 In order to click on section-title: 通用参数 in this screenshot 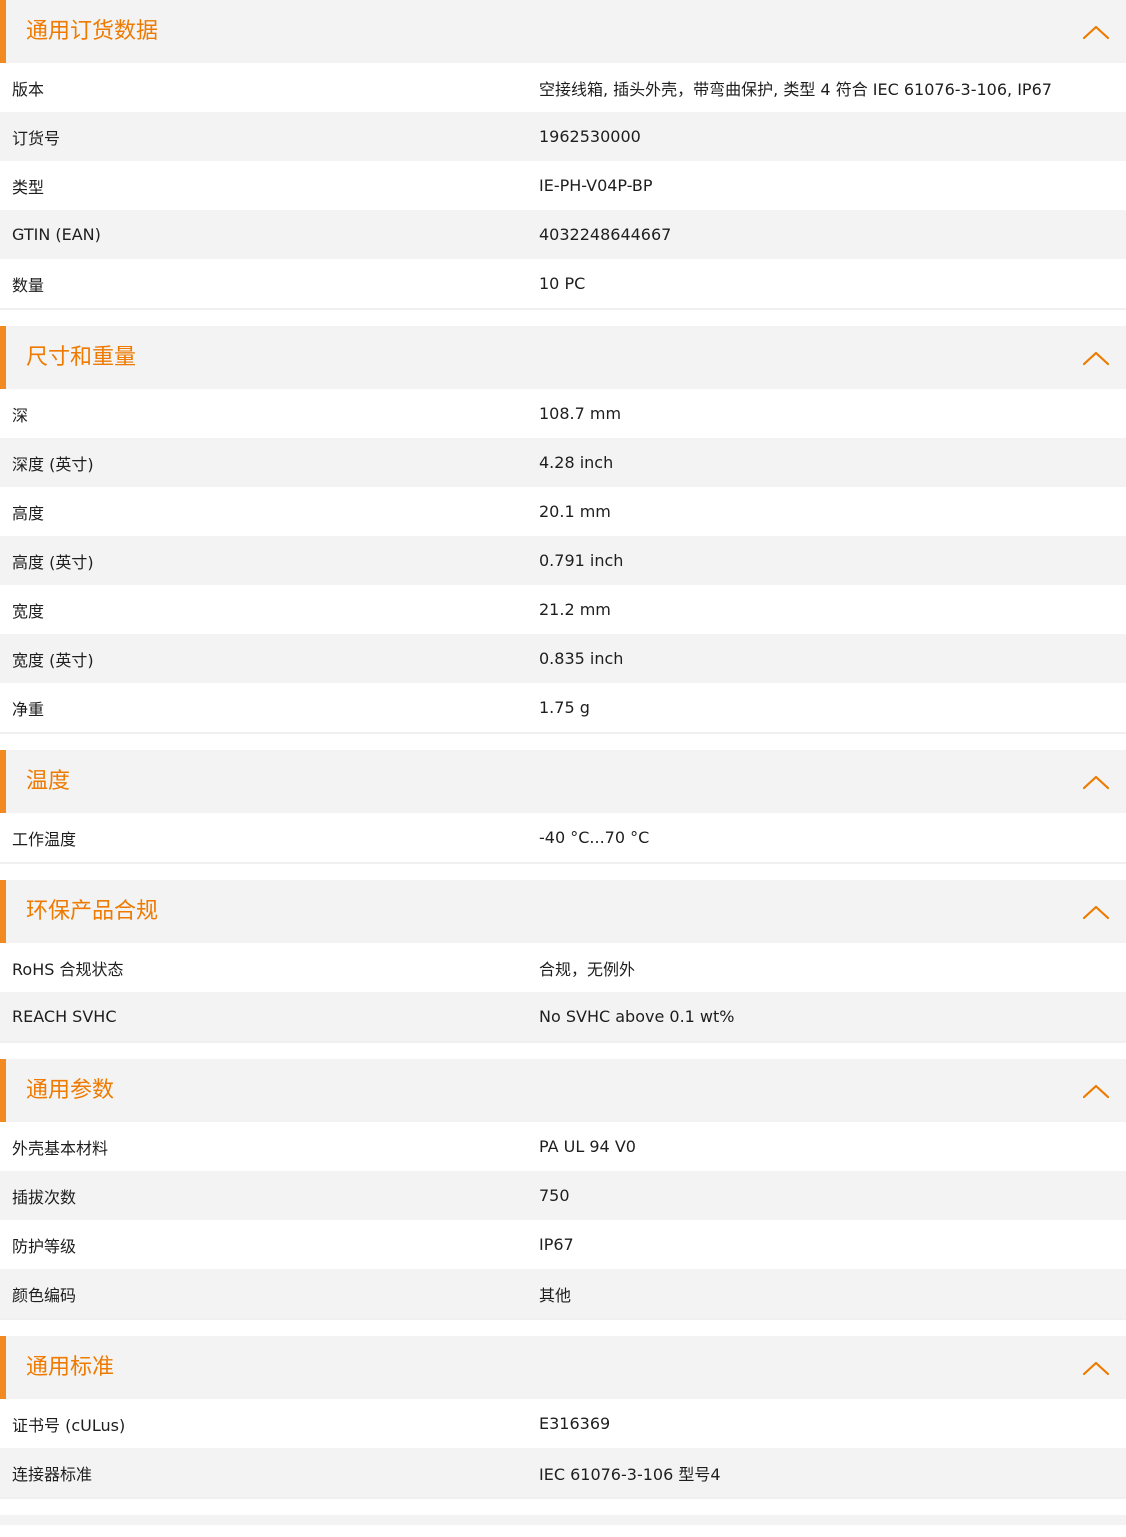, I will do `click(70, 1090)`.